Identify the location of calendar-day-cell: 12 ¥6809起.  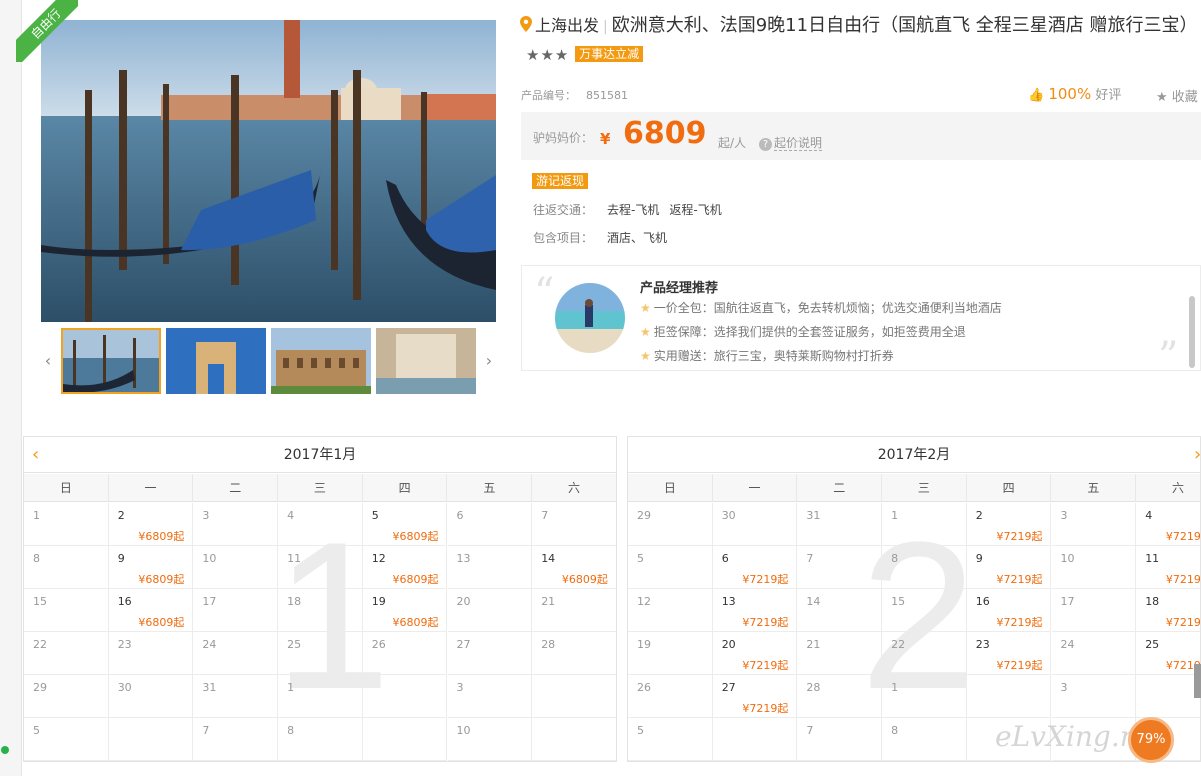
(405, 567).